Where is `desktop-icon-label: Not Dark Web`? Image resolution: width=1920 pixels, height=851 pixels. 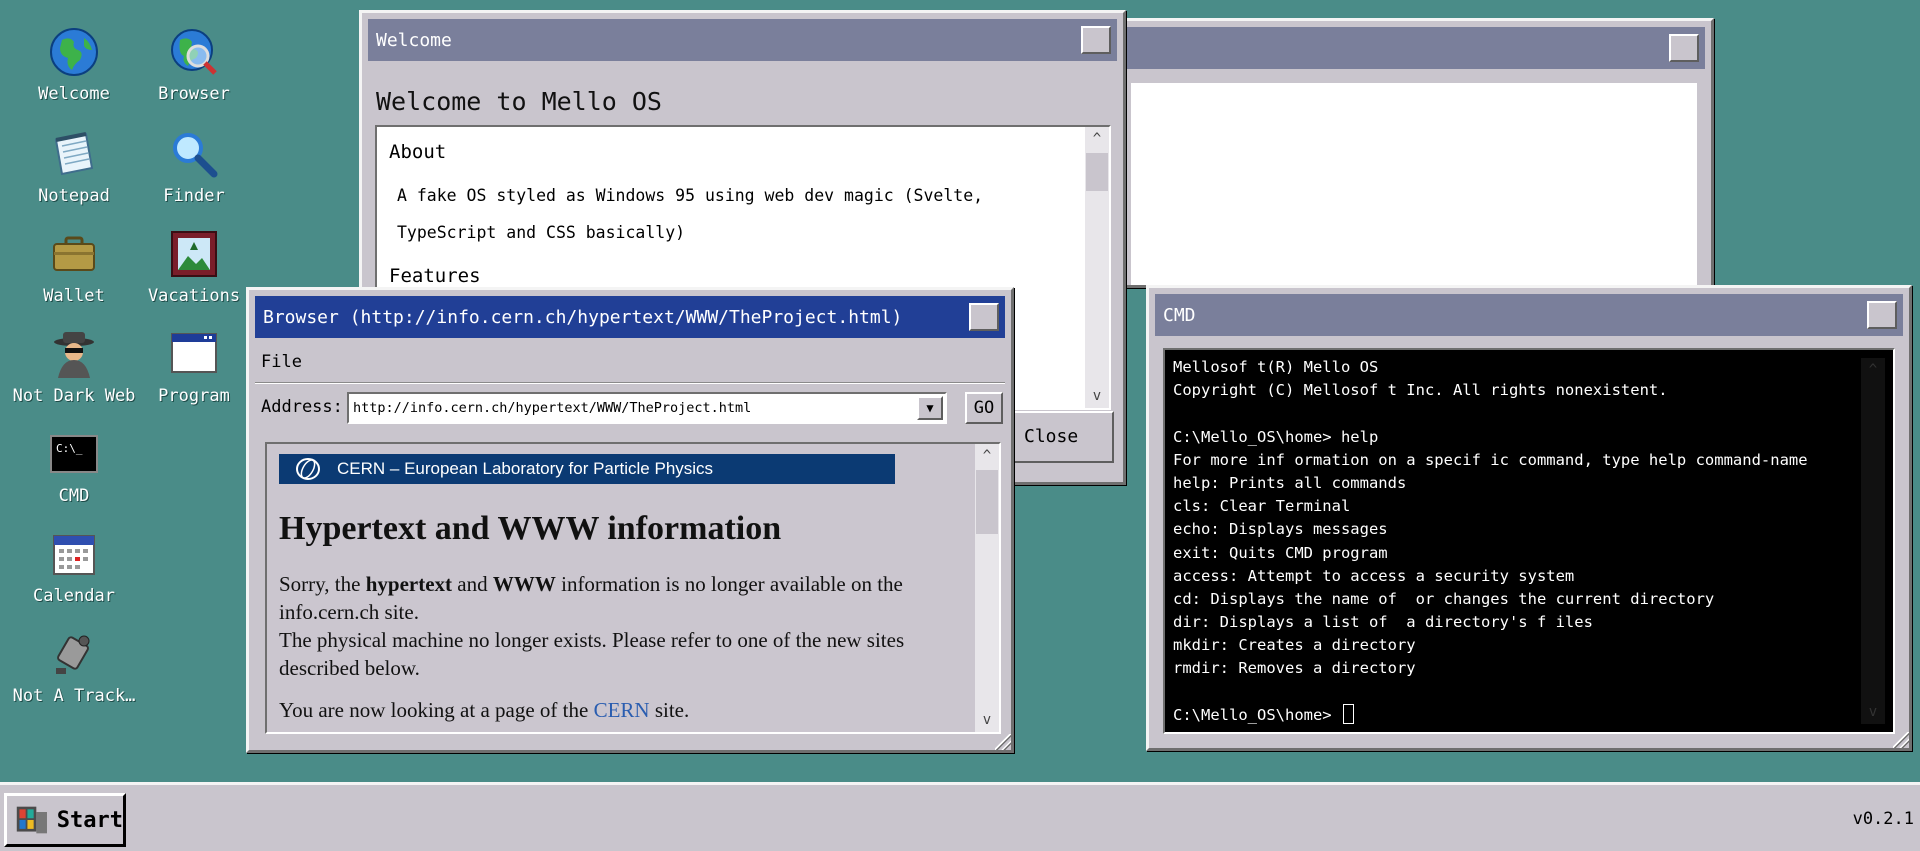 desktop-icon-label: Not Dark Web is located at coordinates (74, 396).